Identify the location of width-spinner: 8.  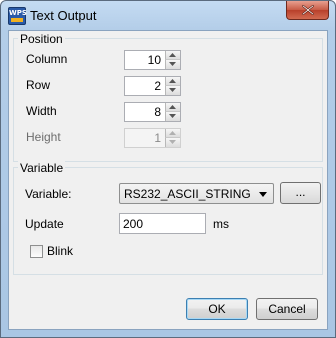
(152, 112).